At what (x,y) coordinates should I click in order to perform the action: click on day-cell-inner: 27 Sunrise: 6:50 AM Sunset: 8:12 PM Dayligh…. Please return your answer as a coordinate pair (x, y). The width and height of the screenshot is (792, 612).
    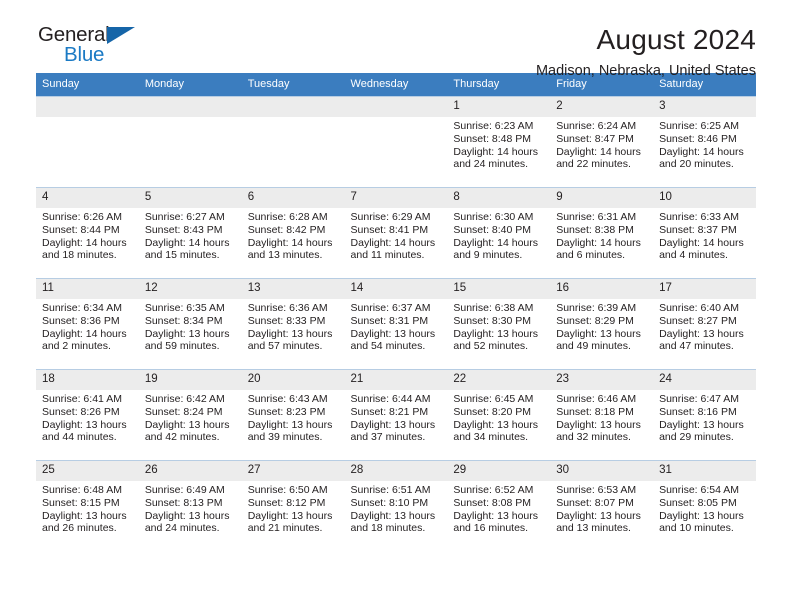
    Looking at the image, I should click on (293, 506).